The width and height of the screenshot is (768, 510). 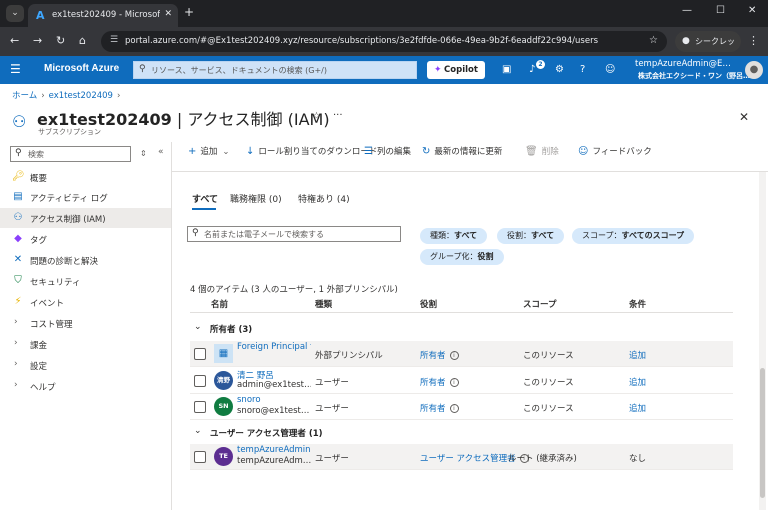 I want to click on menu-item-label: アクセス制御 (IAM), so click(x=68, y=220).